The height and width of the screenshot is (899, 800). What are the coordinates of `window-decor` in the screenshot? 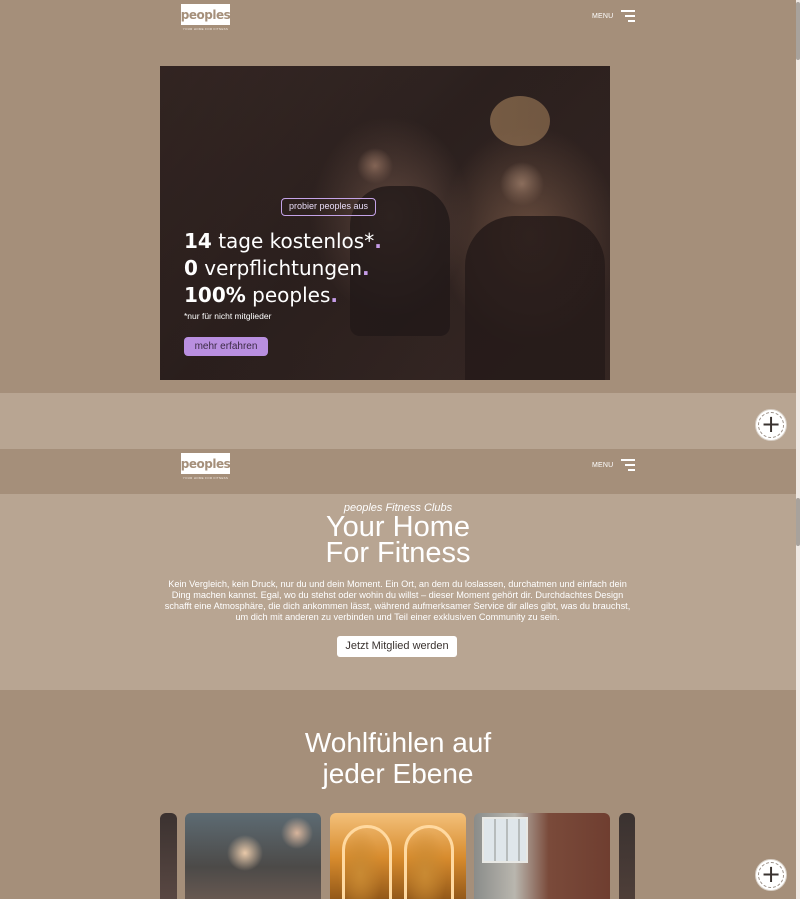 It's located at (505, 840).